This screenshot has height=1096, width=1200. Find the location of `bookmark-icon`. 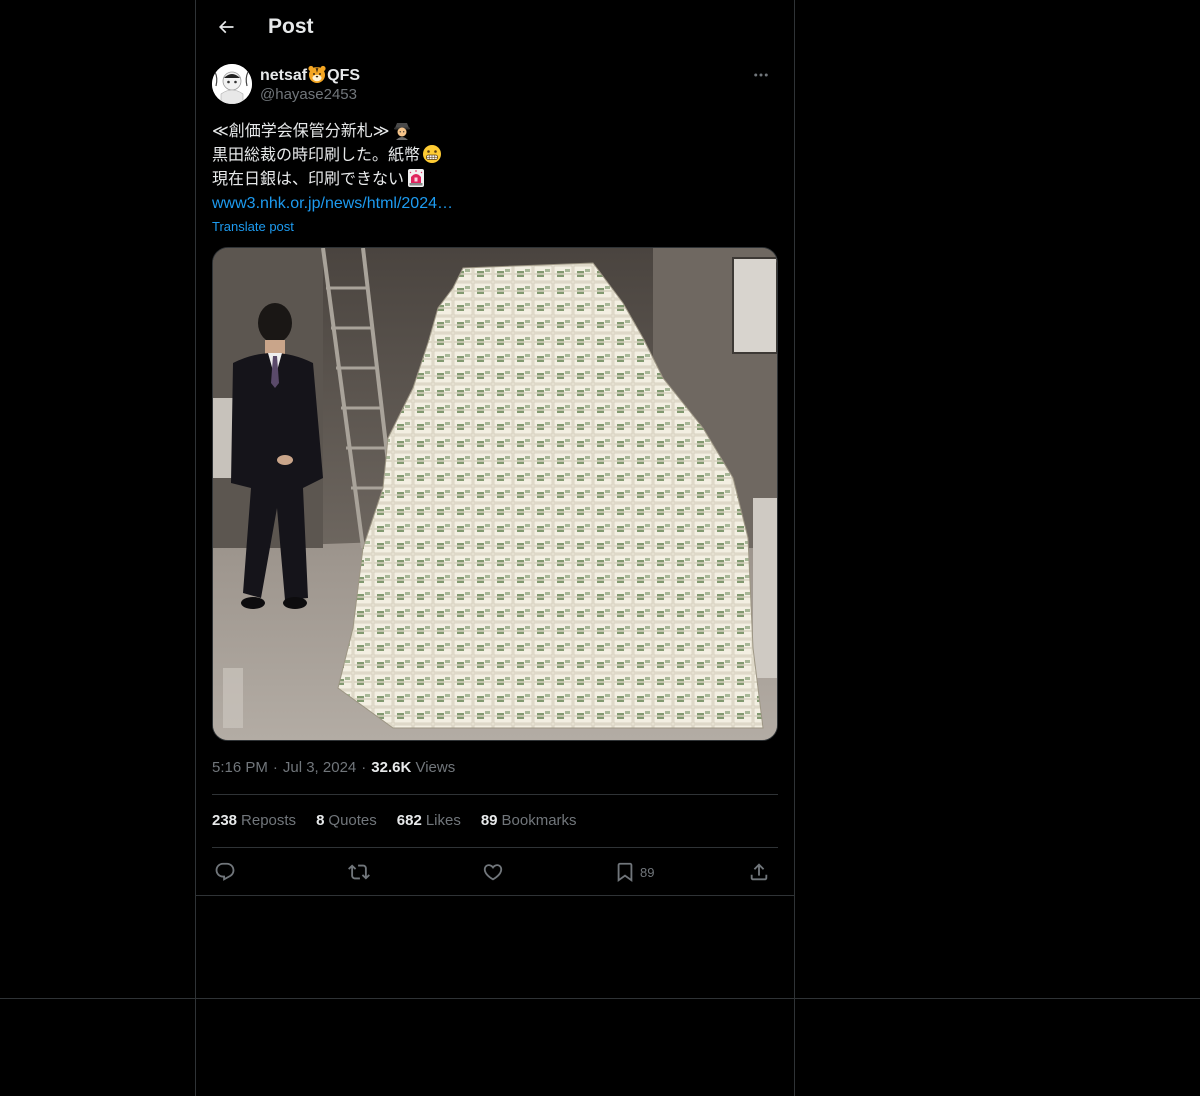

bookmark-icon is located at coordinates (625, 872).